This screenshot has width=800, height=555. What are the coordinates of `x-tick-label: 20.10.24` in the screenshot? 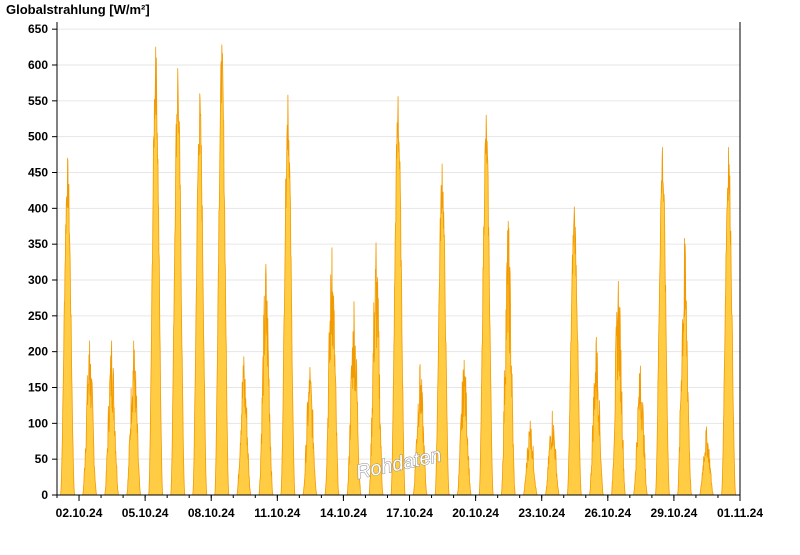 It's located at (475, 513).